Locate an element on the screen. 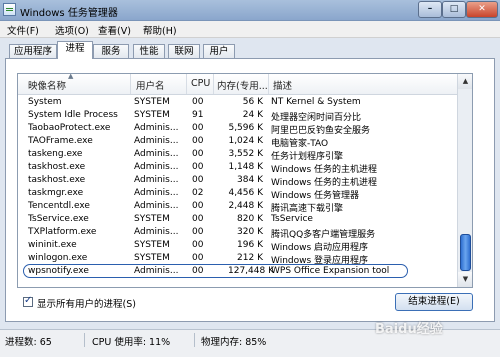  process-row: System SYSTEM 00 56 K NT Kernel & System is located at coordinates (237, 102).